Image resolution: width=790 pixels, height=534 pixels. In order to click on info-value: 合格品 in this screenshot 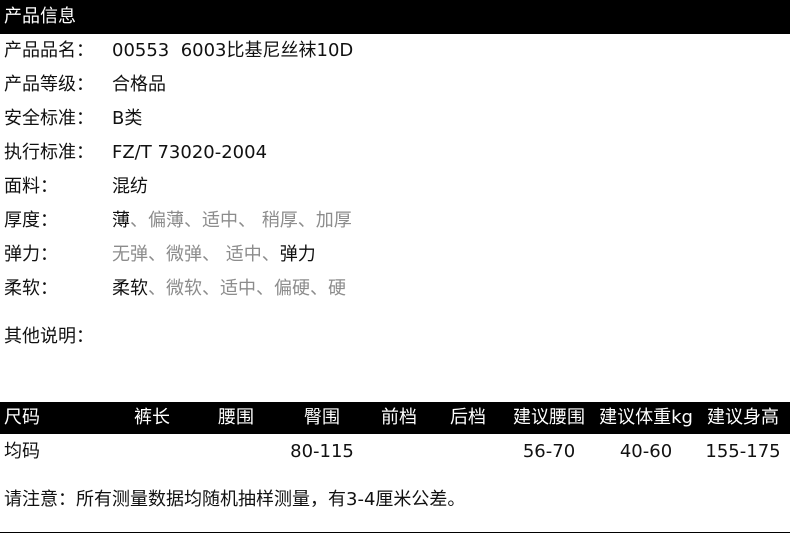, I will do `click(139, 84)`.